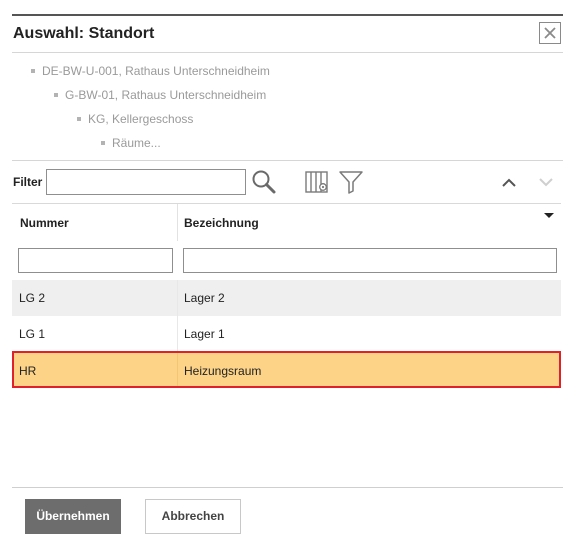  I want to click on footer-divider, so click(287, 487).